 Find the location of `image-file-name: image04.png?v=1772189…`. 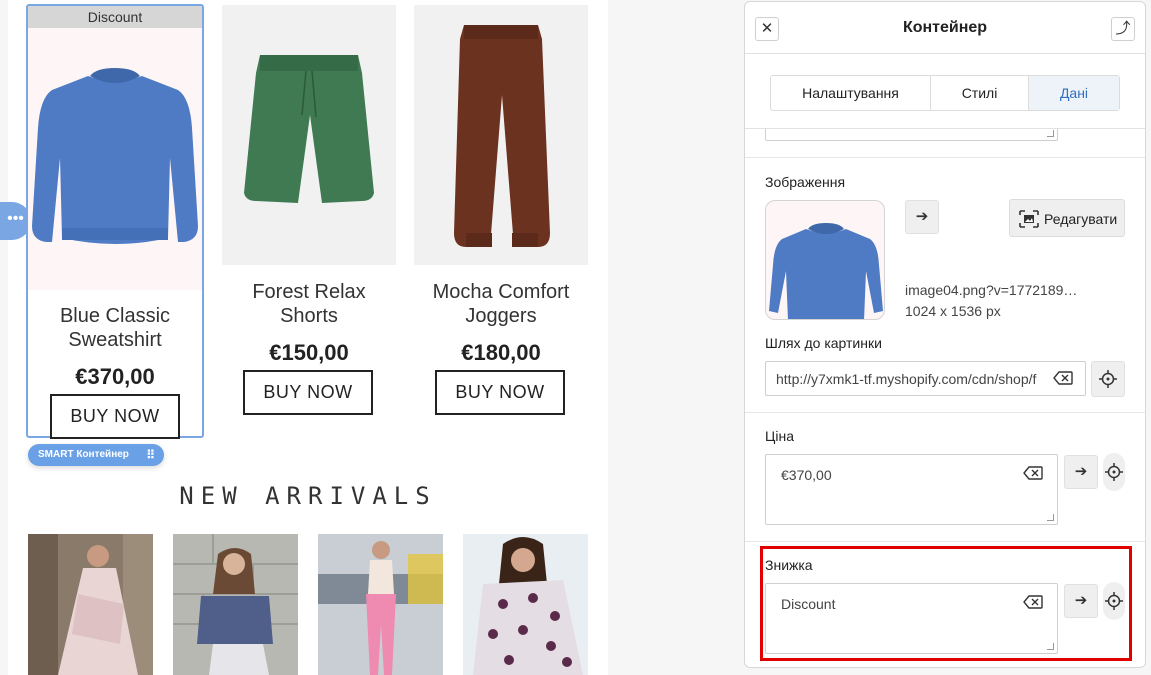

image-file-name: image04.png?v=1772189… is located at coordinates (991, 290).